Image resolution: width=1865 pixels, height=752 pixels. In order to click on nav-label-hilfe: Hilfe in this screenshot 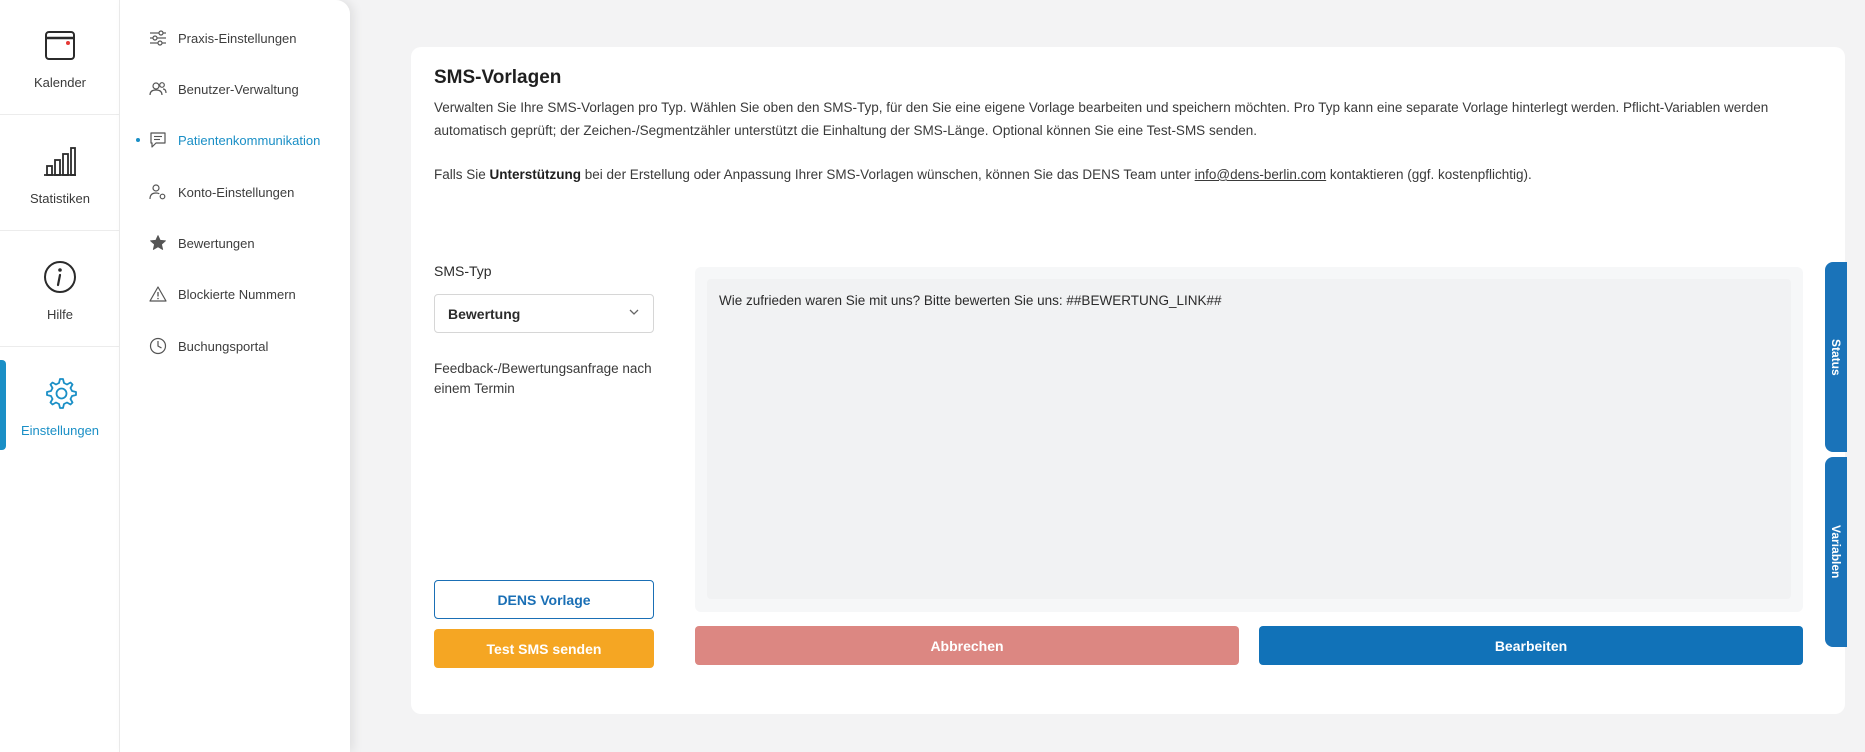, I will do `click(59, 314)`.